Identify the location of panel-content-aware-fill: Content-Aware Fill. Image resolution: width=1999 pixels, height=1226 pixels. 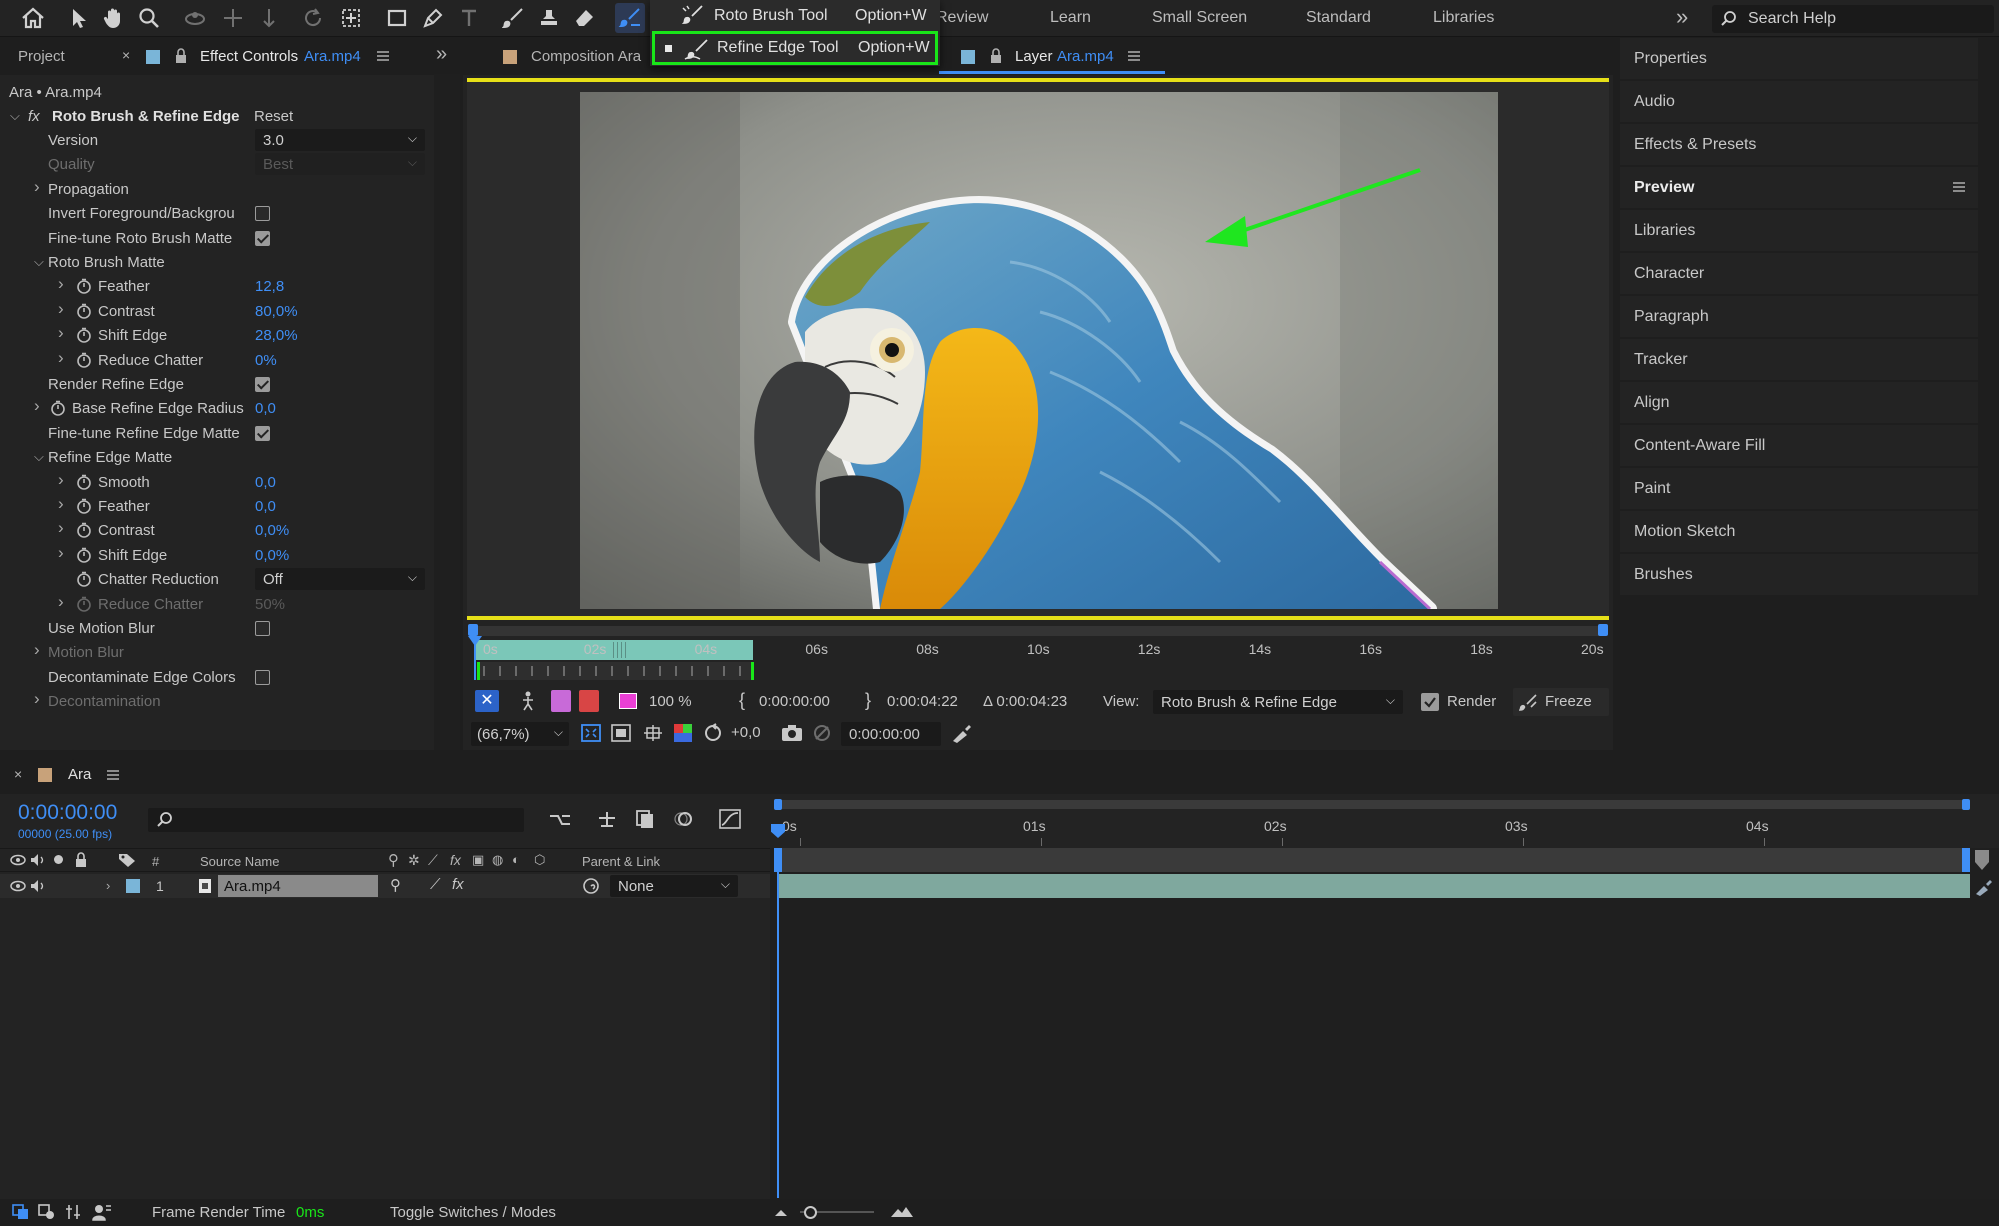
(1799, 445).